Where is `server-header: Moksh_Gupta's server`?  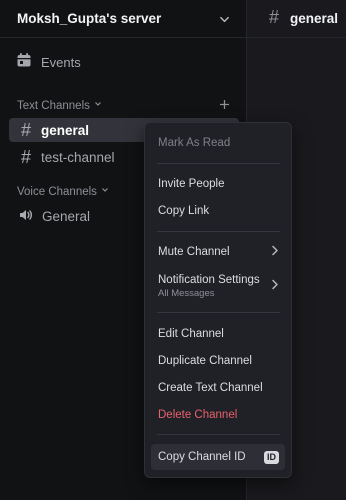 server-header: Moksh_Gupta's server is located at coordinates (123, 19).